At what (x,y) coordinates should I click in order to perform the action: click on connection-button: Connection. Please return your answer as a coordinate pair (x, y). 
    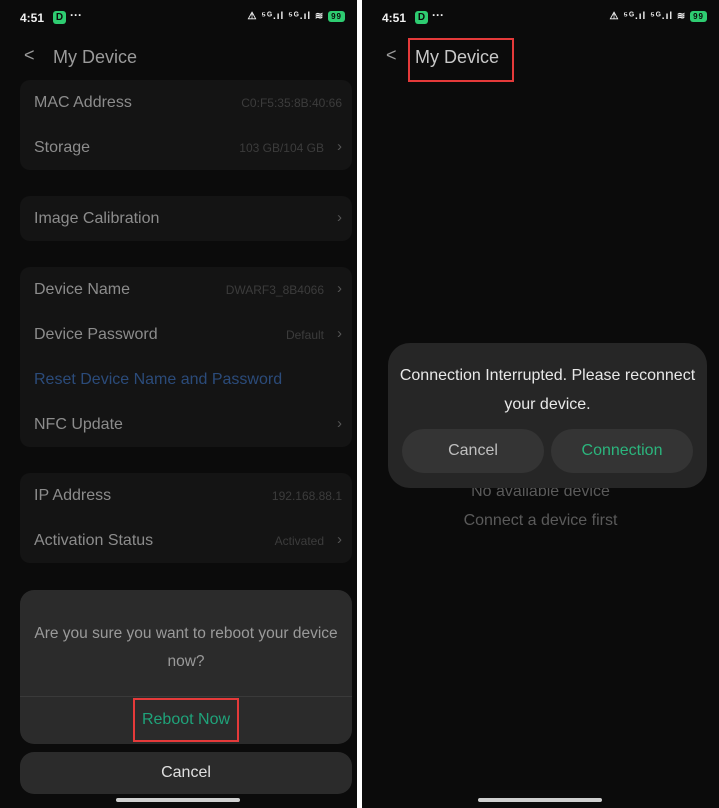
    Looking at the image, I should click on (622, 451).